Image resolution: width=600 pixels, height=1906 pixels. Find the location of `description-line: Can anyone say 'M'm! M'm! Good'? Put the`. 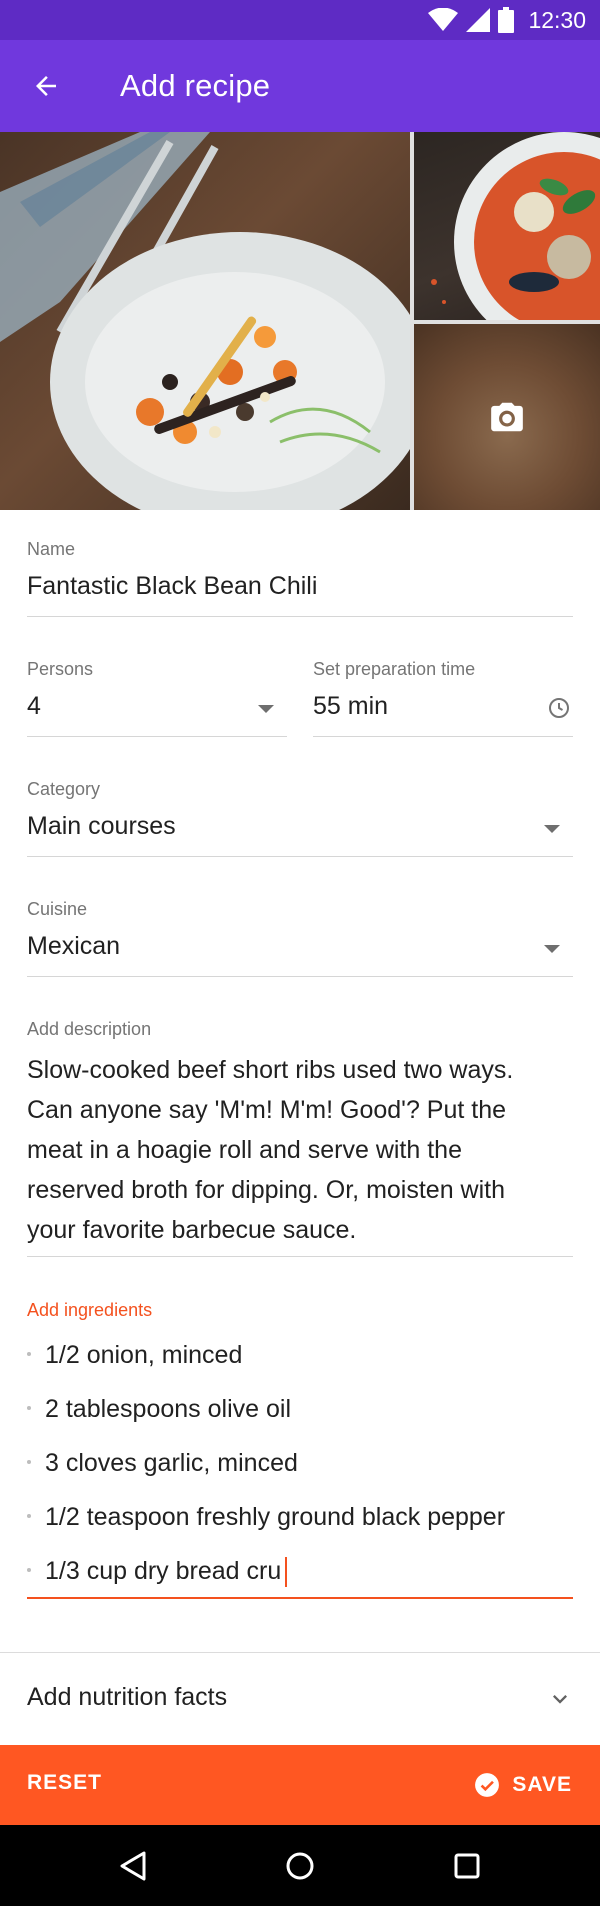

description-line: Can anyone say 'M'm! M'm! Good'? Put the is located at coordinates (267, 1110).